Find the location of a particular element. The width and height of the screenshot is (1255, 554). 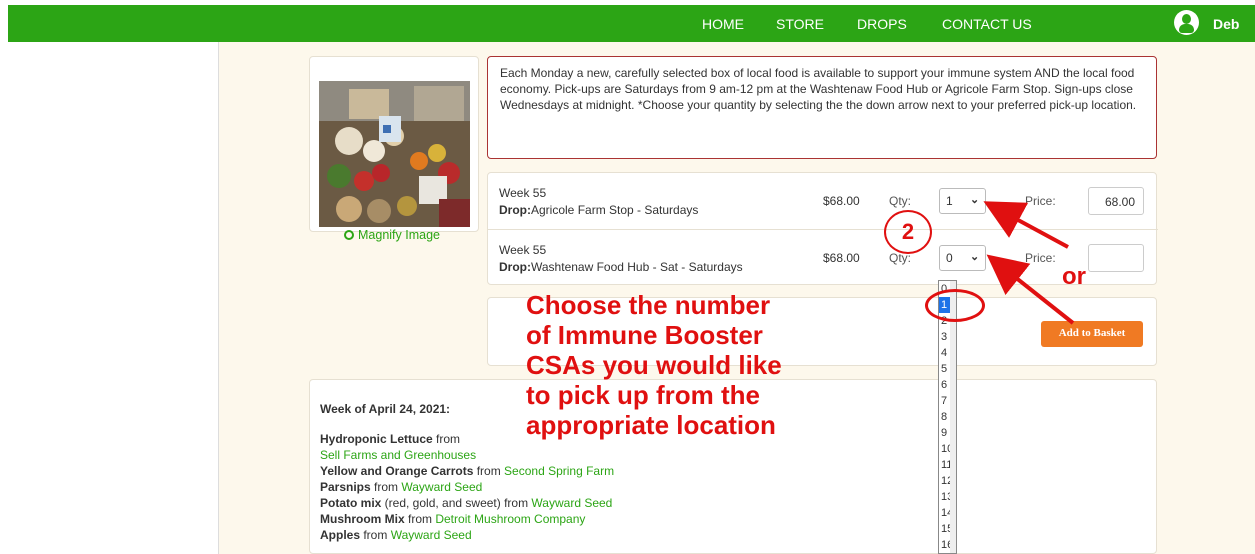

nav-home-link: HOME is located at coordinates (723, 24).